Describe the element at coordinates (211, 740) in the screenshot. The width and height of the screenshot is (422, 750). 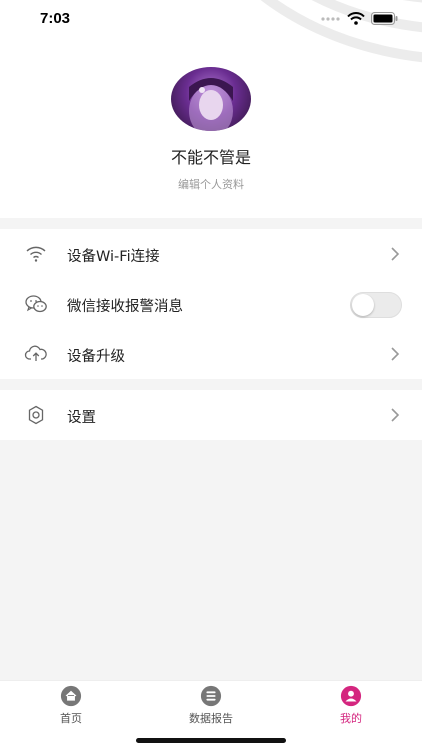
I see `home-indicator` at that location.